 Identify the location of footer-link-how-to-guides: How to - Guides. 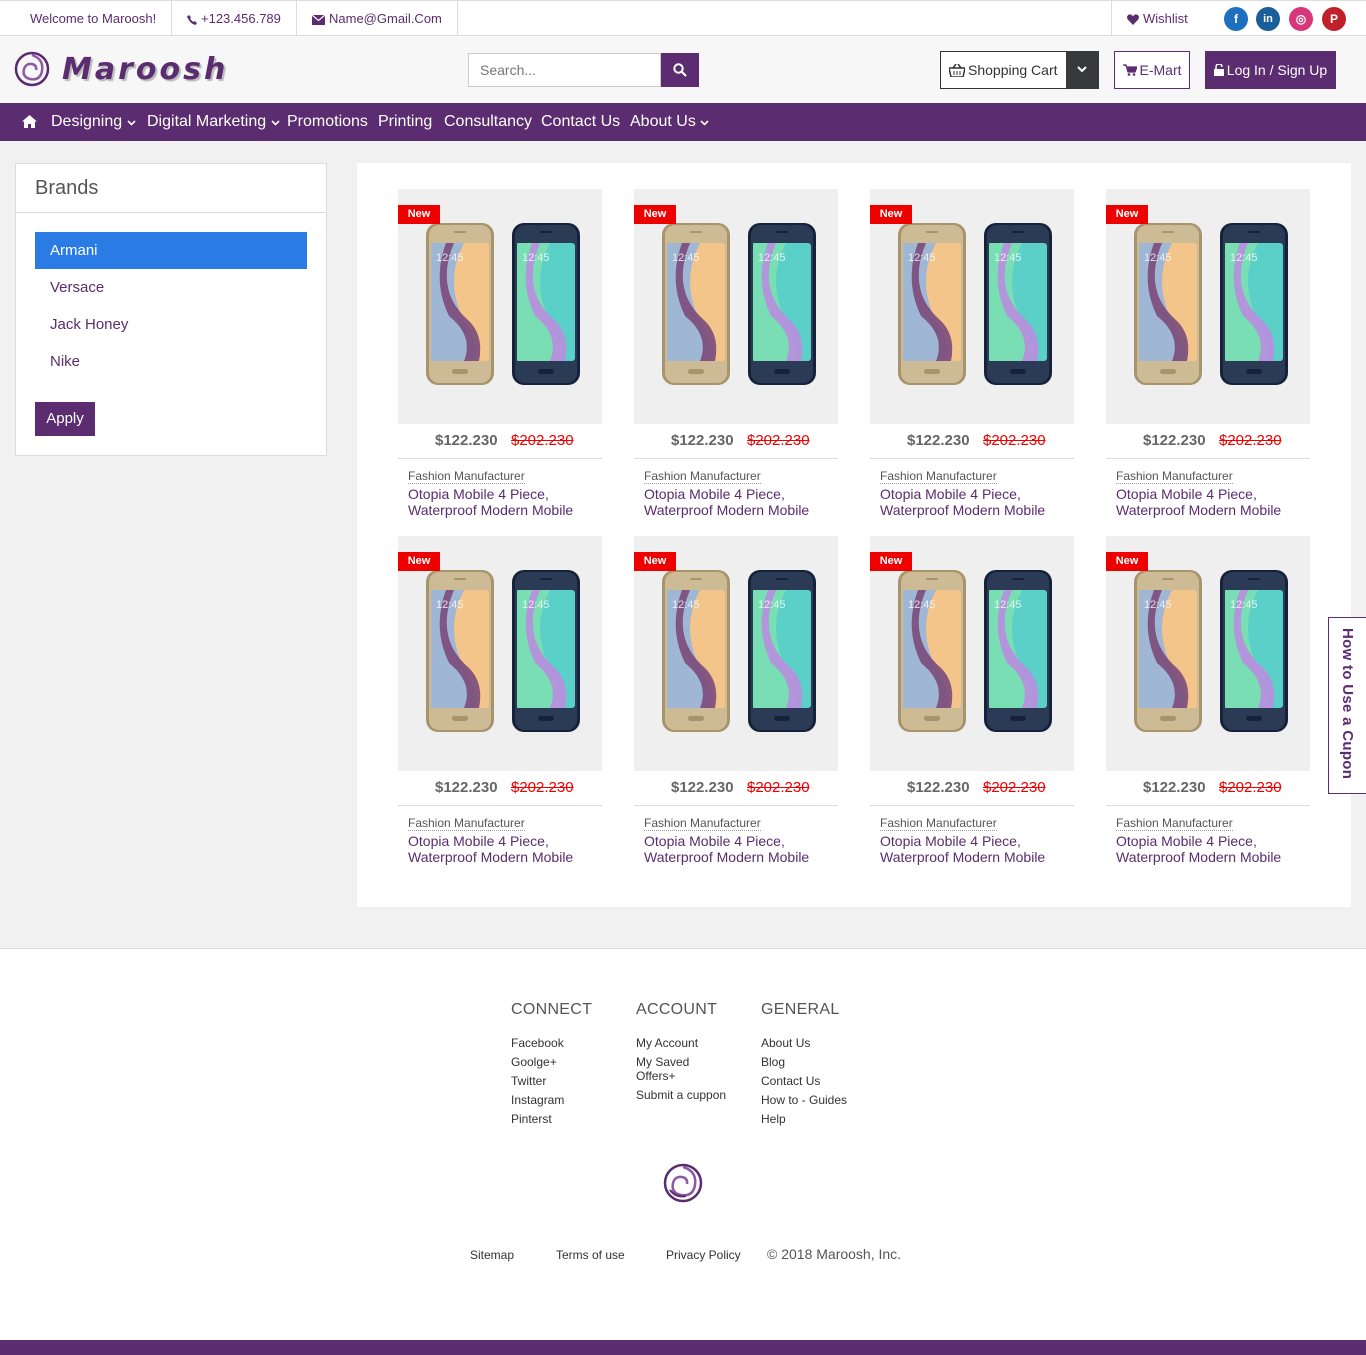
(804, 1100).